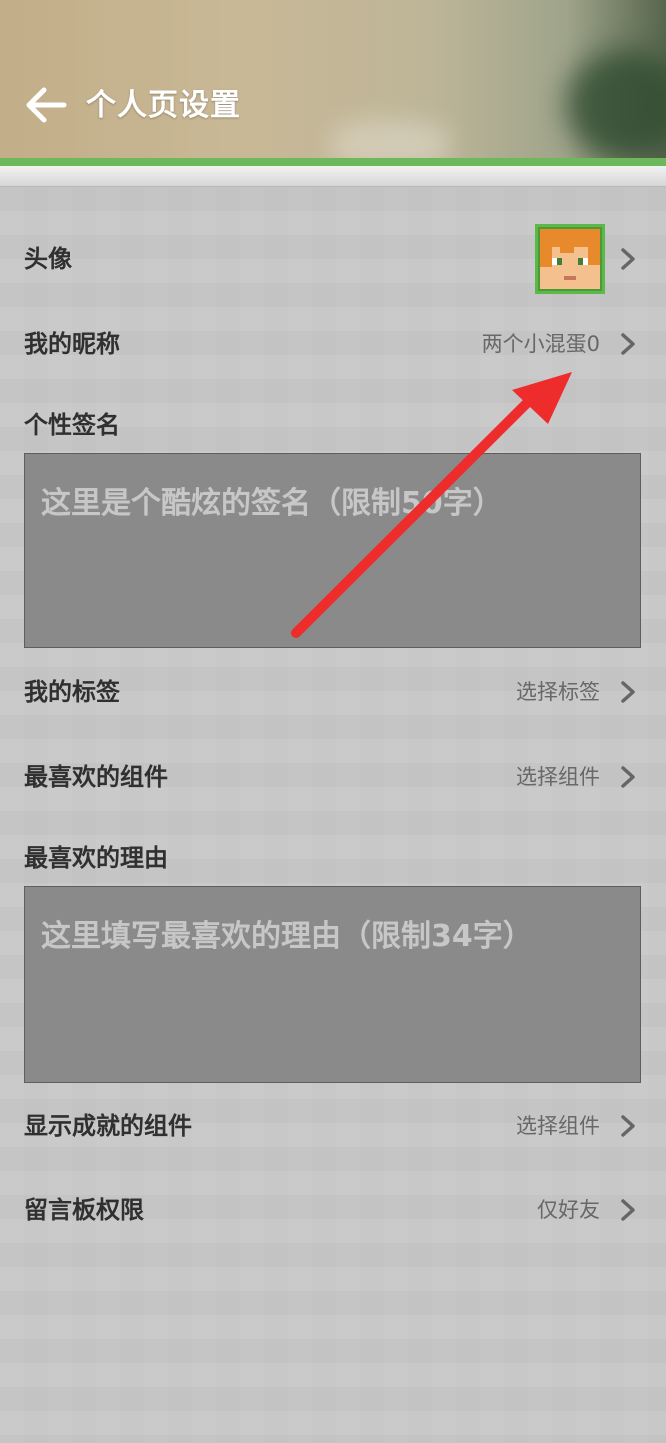  What do you see at coordinates (333, 344) in the screenshot?
I see `nickname-row: 我的昵称 两个小混蛋0` at bounding box center [333, 344].